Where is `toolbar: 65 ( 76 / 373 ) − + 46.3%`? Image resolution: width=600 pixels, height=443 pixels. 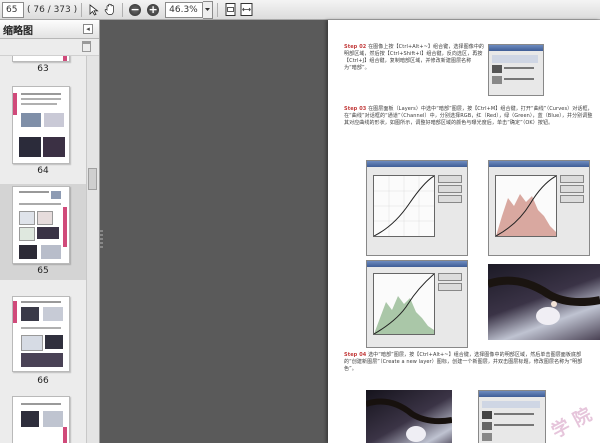 toolbar: 65 ( 76 / 373 ) − + 46.3% is located at coordinates (300, 10).